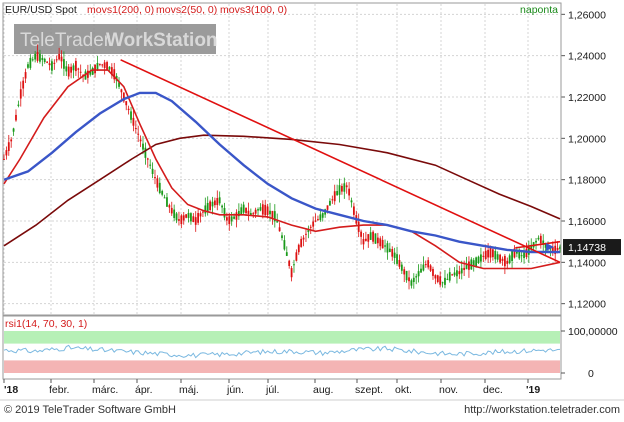  What do you see at coordinates (186, 10) in the screenshot?
I see `ma50-label: movs2(50, 0)` at bounding box center [186, 10].